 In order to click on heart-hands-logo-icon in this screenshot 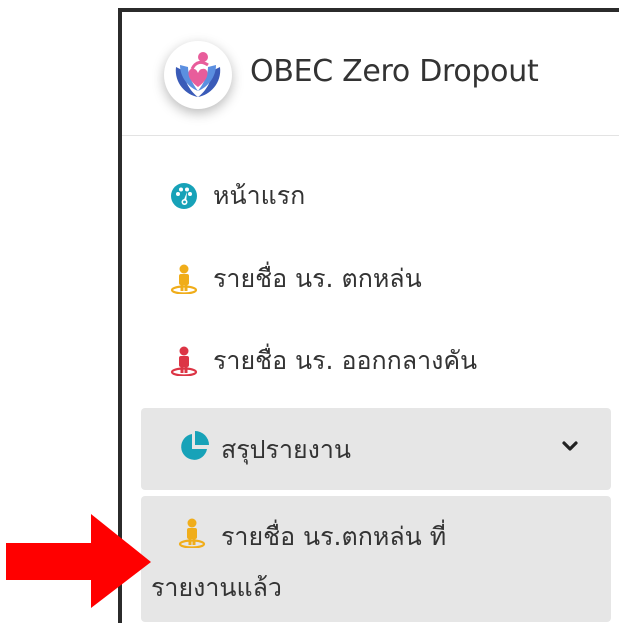, I will do `click(198, 75)`.